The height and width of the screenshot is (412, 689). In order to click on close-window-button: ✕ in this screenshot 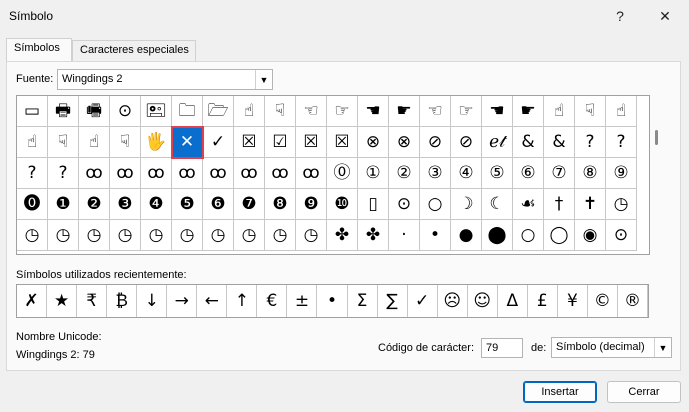, I will do `click(665, 16)`.